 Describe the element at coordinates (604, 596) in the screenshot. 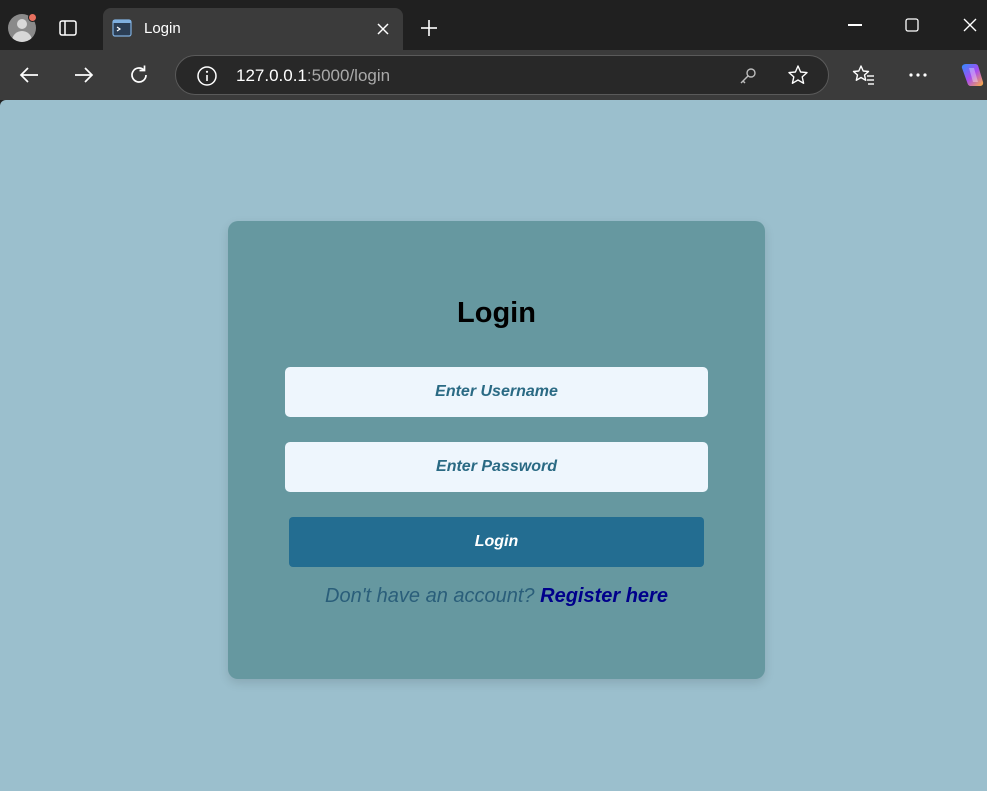

I see `register-link: Register here` at that location.